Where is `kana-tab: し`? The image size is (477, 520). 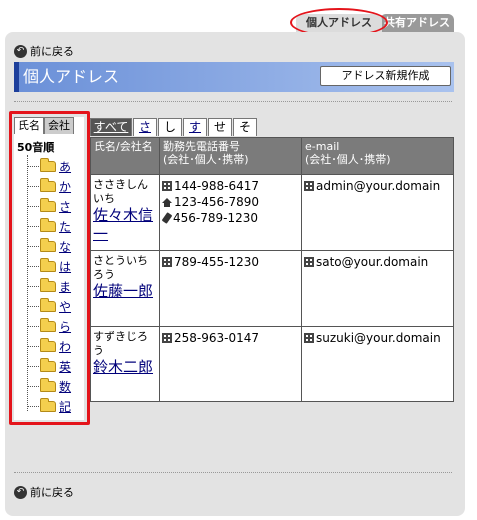
kana-tab: し is located at coordinates (170, 127).